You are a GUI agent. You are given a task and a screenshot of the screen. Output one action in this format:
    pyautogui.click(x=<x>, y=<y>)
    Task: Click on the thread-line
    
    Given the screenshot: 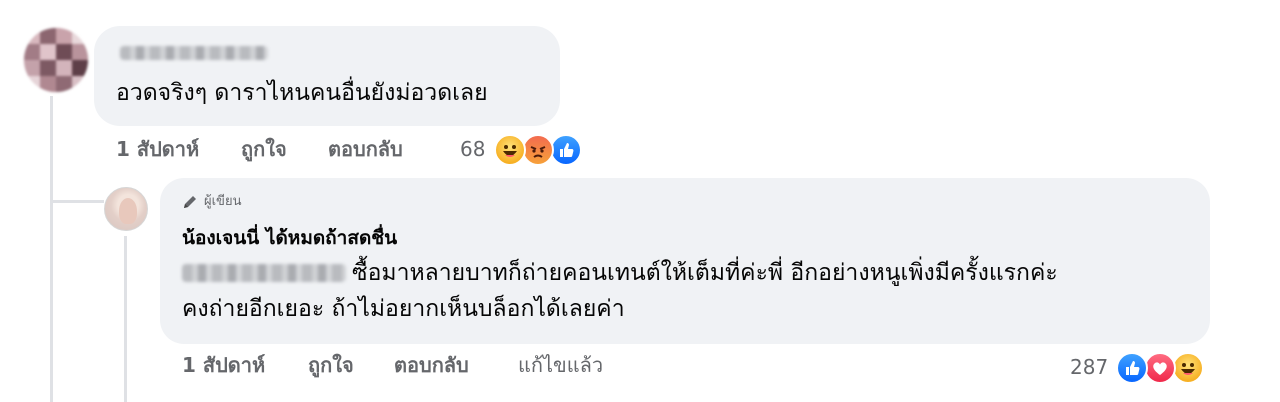 What is the action you would take?
    pyautogui.click(x=51, y=249)
    